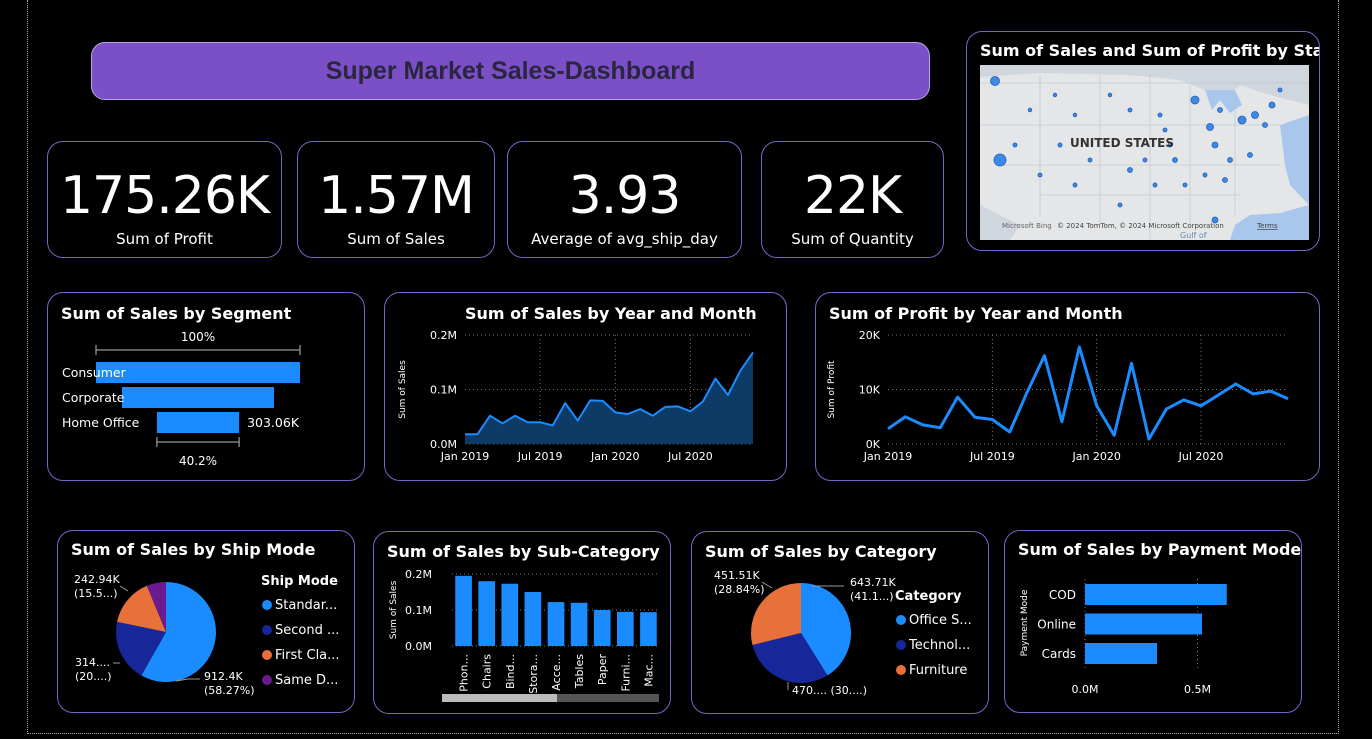 The width and height of the screenshot is (1372, 739). I want to click on x-tick-label: Paper, so click(602, 670).